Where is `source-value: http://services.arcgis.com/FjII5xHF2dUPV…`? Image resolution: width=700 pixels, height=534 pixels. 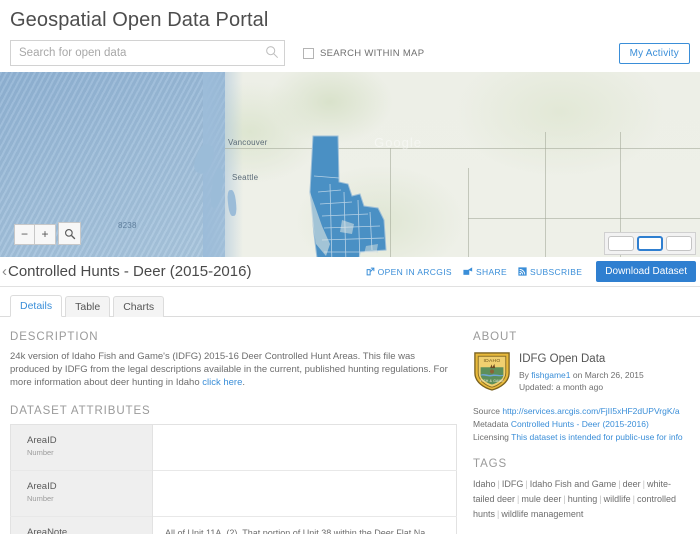
source-value: http://services.arcgis.com/FjII5xHF2dUPV… is located at coordinates (590, 411).